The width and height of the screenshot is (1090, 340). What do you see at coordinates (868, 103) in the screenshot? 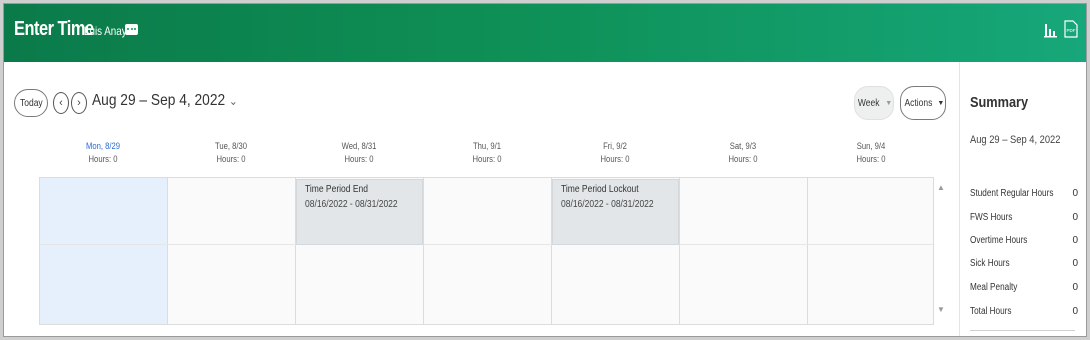
I see `view-select-label: Week` at bounding box center [868, 103].